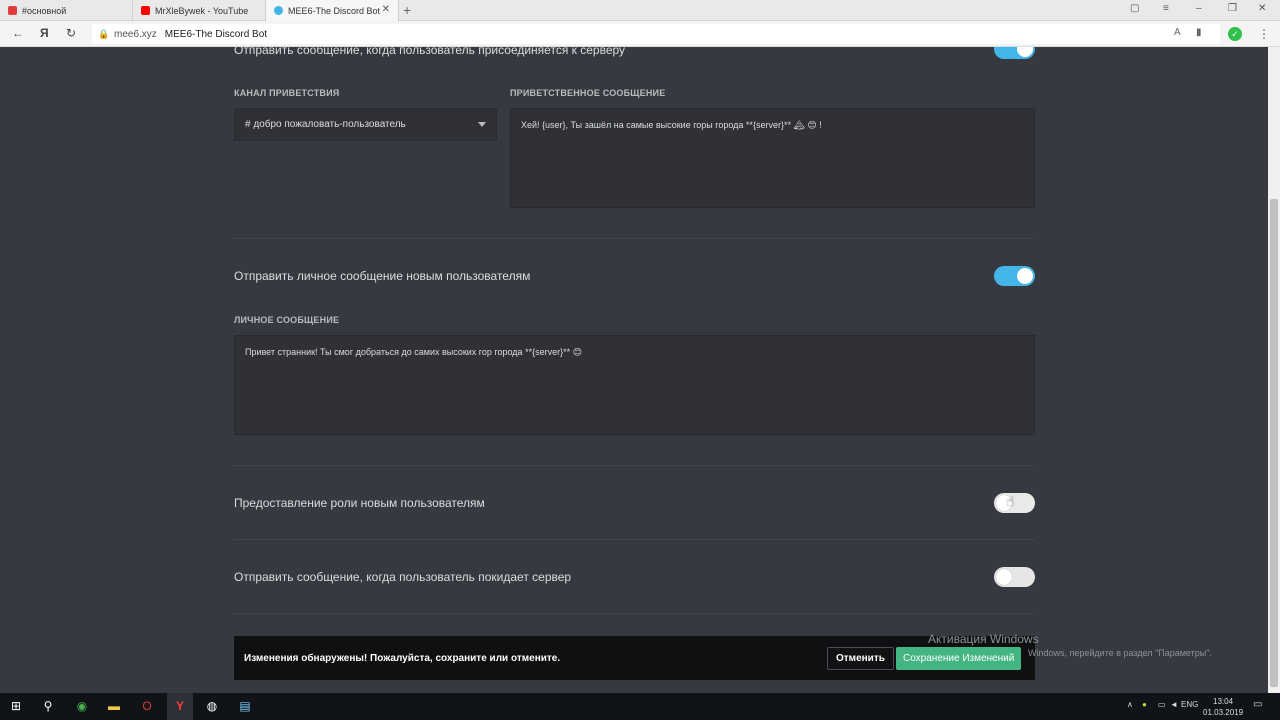 This screenshot has height=720, width=1280. What do you see at coordinates (18, 33) in the screenshot?
I see `back-icon: ←` at bounding box center [18, 33].